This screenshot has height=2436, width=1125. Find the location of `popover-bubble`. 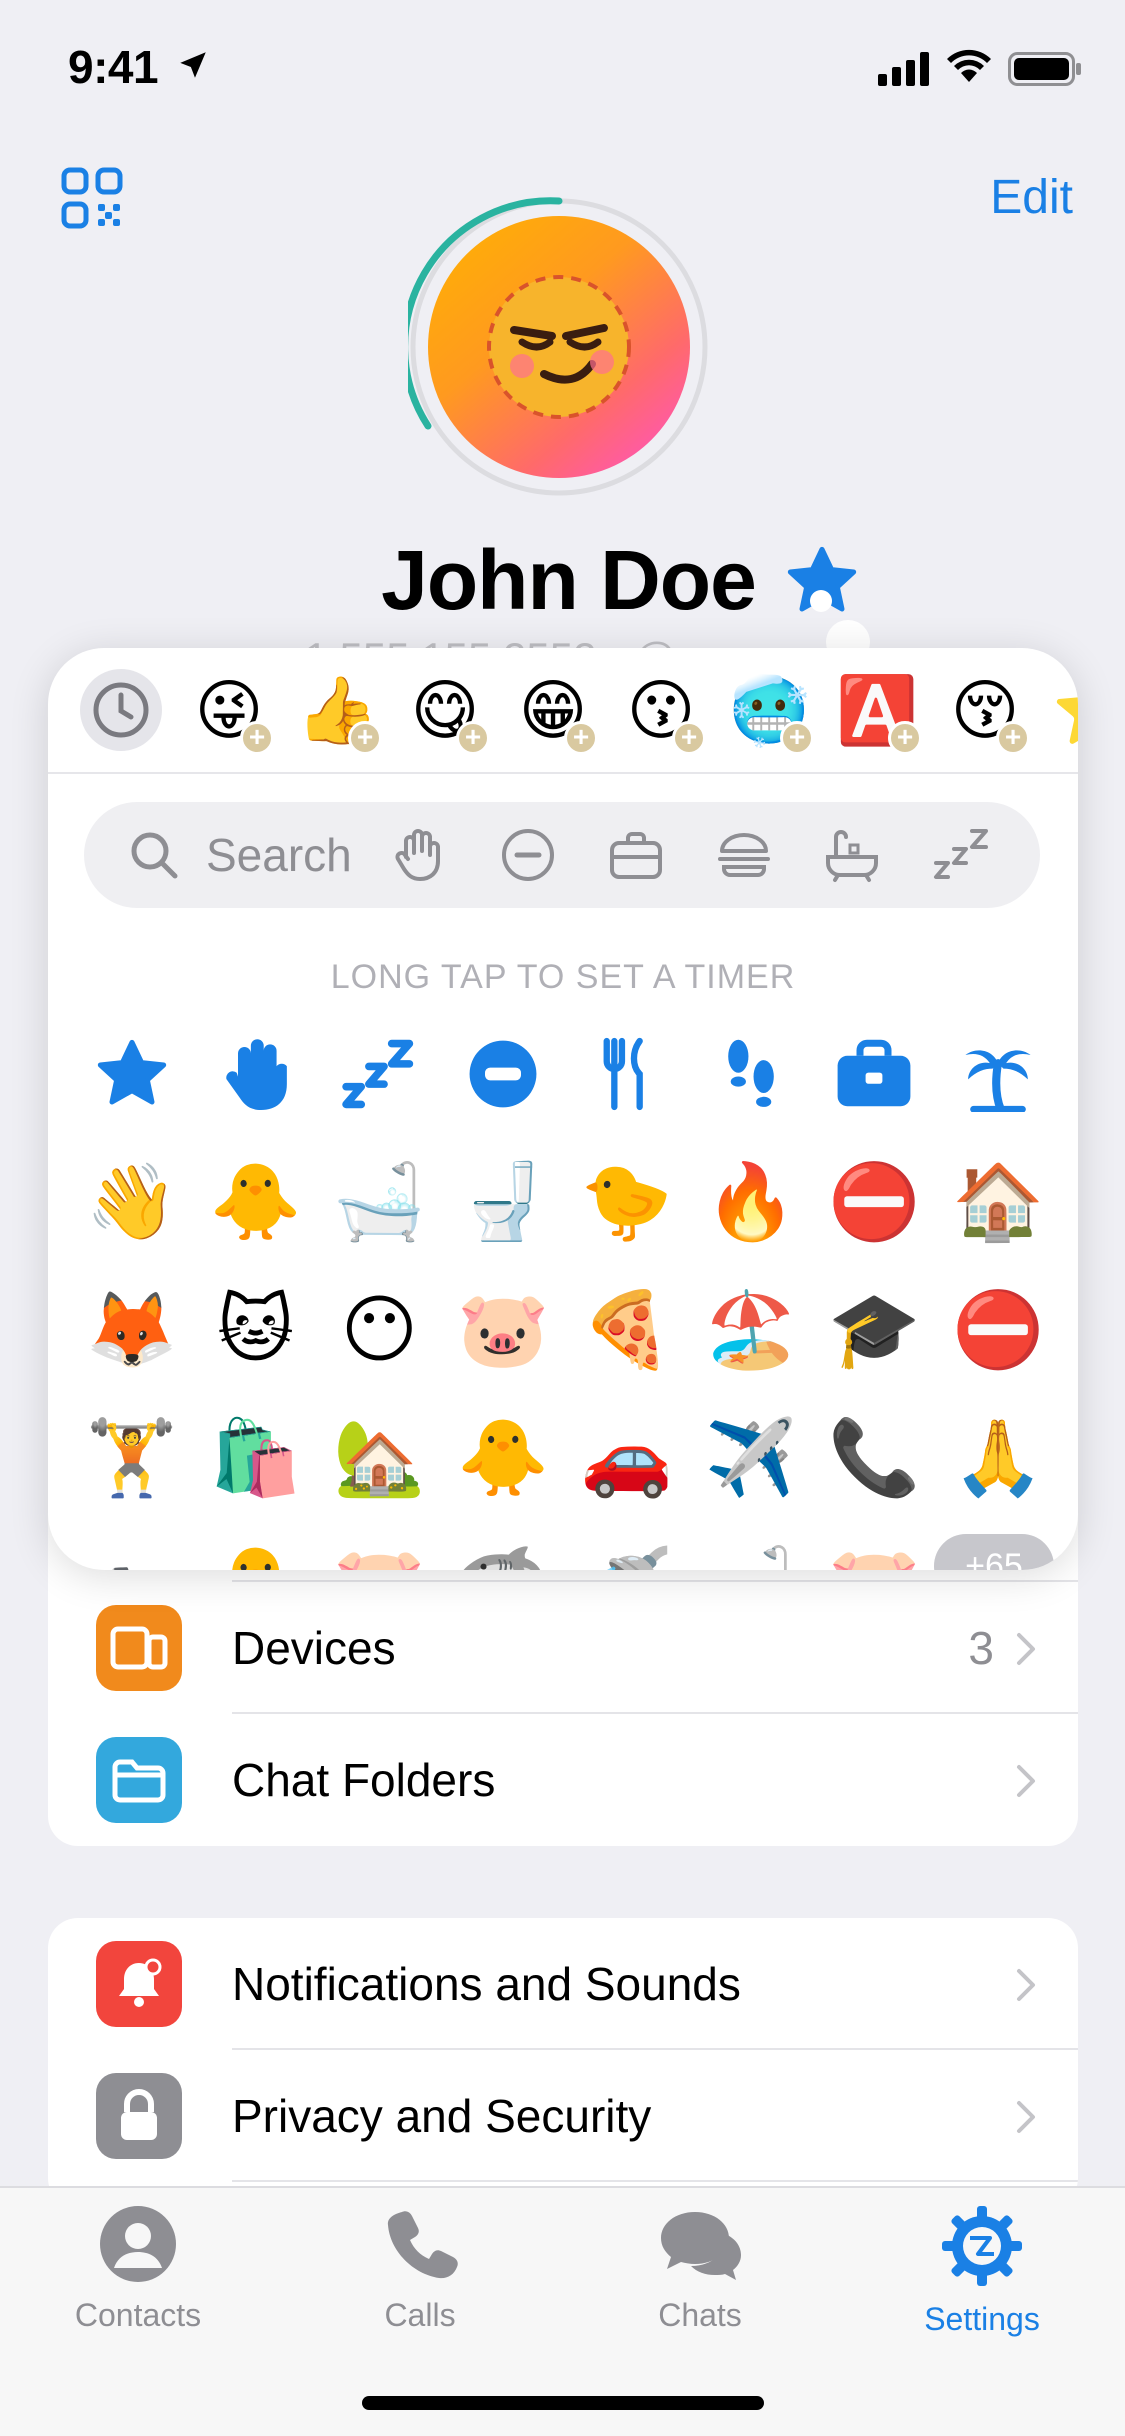

popover-bubble is located at coordinates (821, 601).